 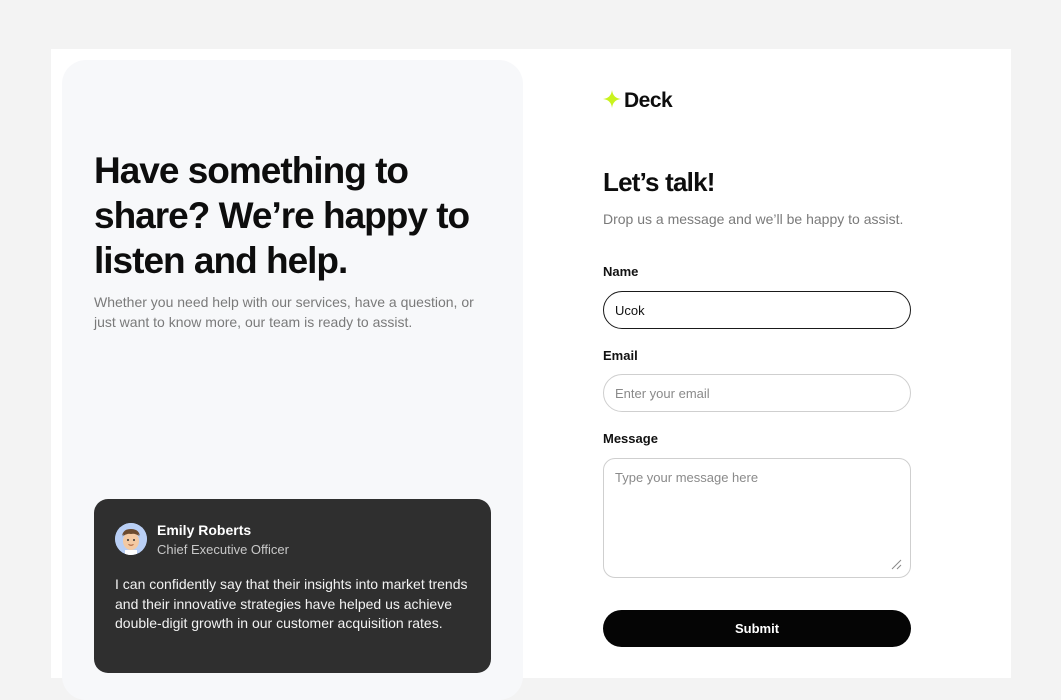 I want to click on resize-handle-icon, so click(x=896, y=563).